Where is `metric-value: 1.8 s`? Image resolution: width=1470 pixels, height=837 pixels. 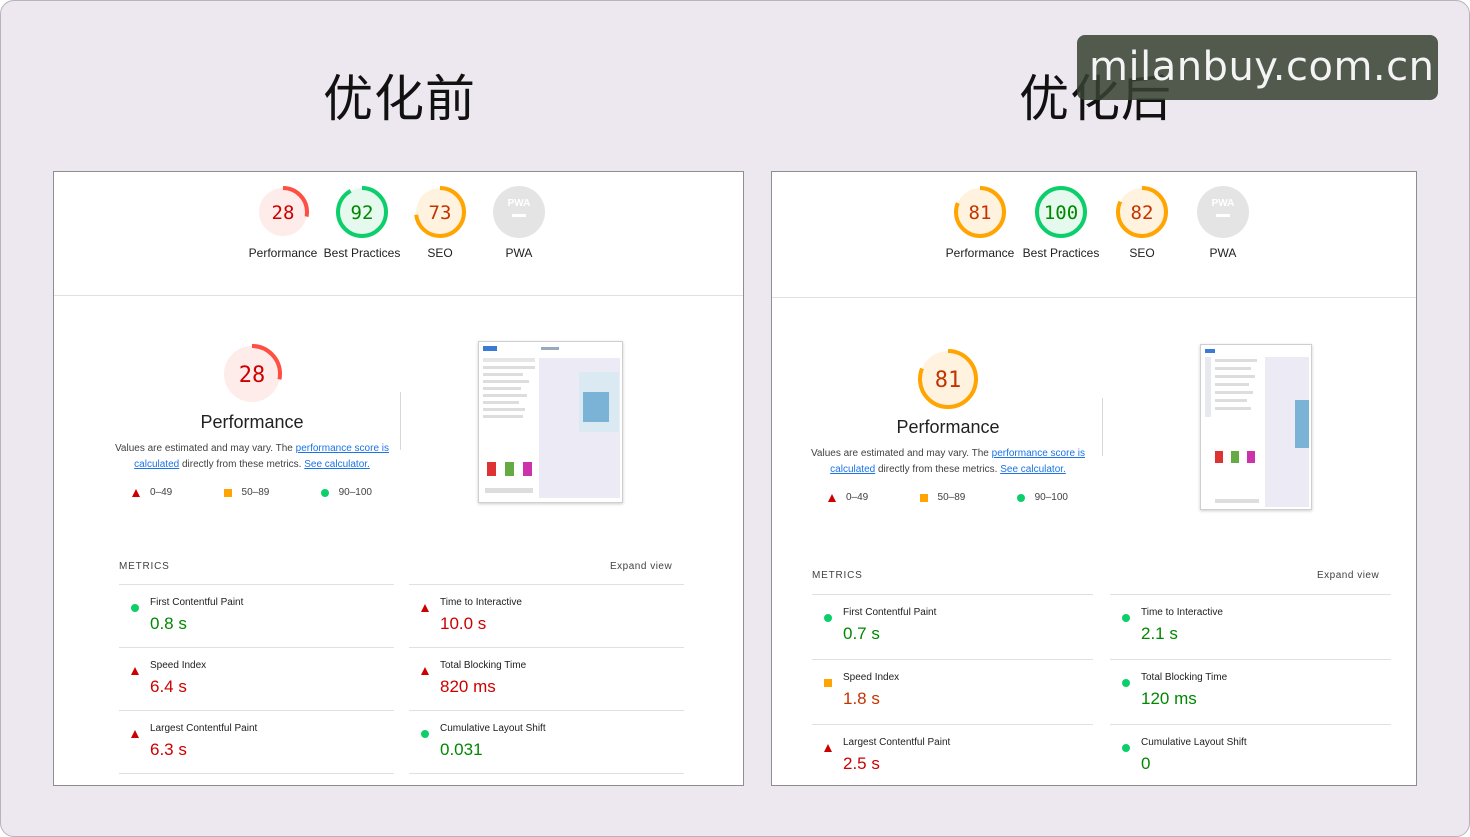 metric-value: 1.8 s is located at coordinates (861, 698).